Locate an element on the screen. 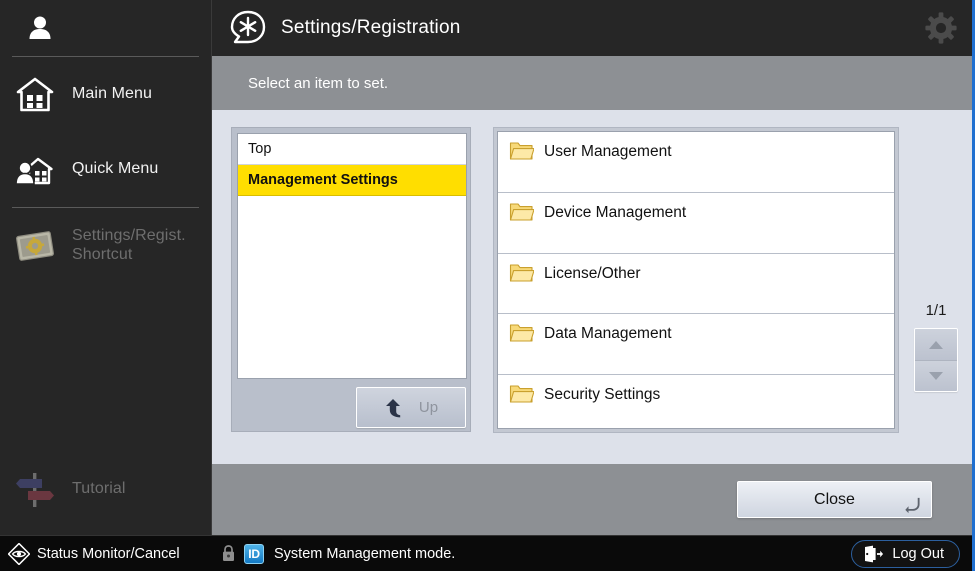  sidebar-item-tutorial: Tutorial is located at coordinates (106, 489).